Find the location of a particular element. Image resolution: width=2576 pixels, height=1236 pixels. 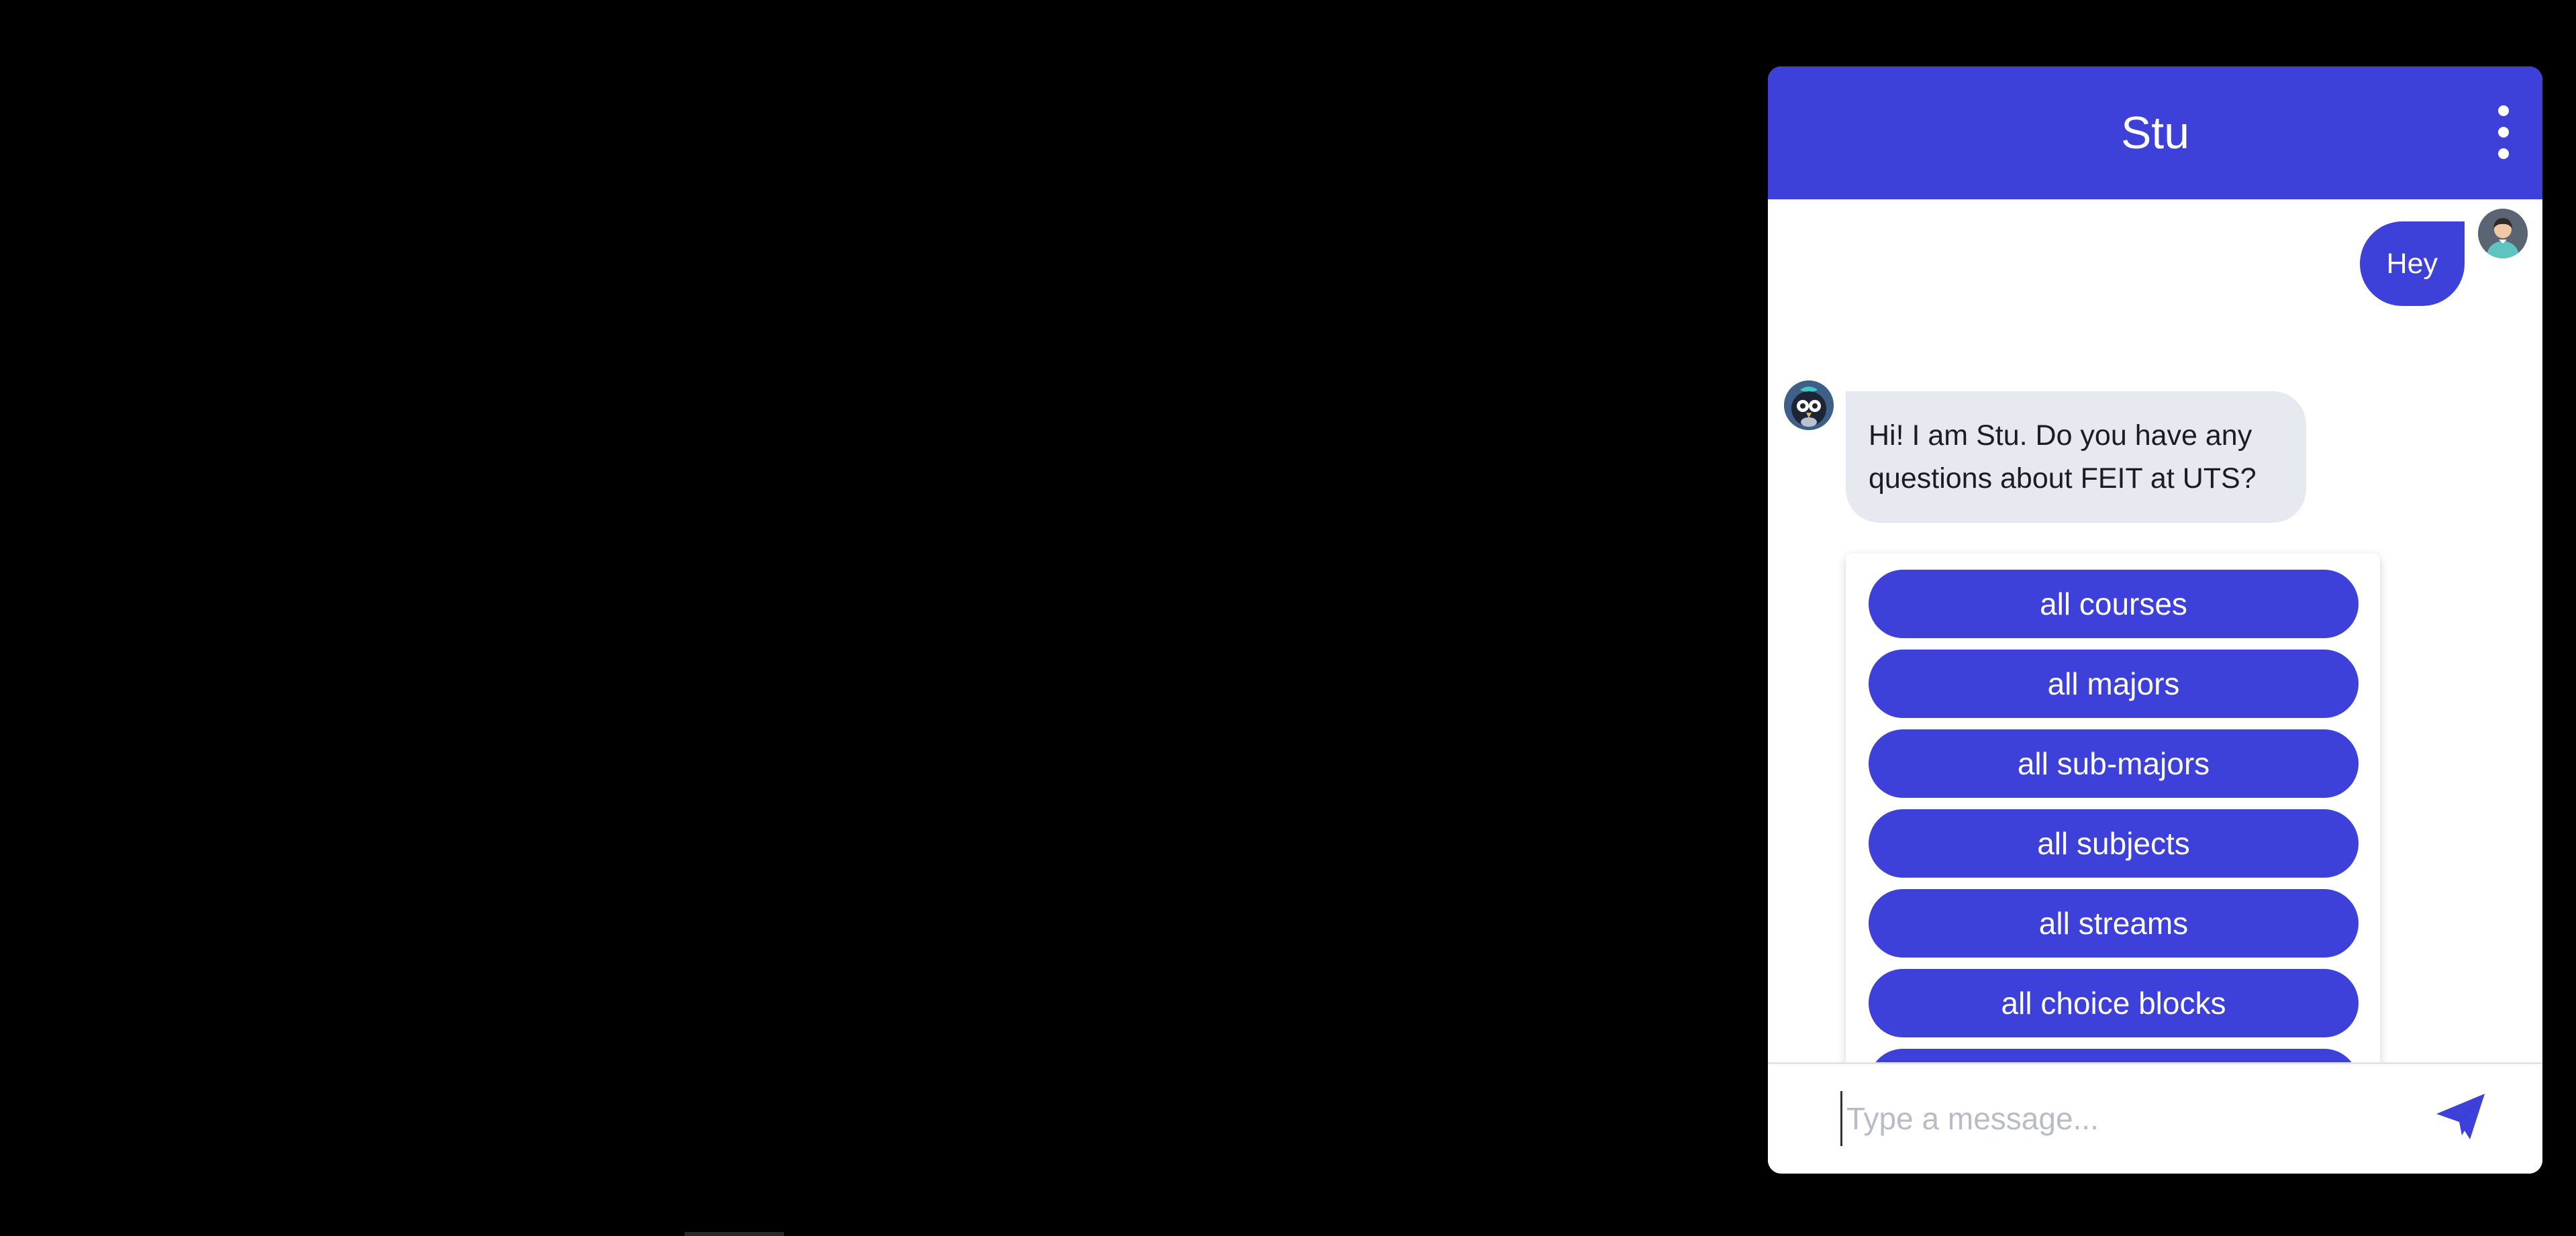

quick-reply-all-majors: all majors is located at coordinates (2114, 684).